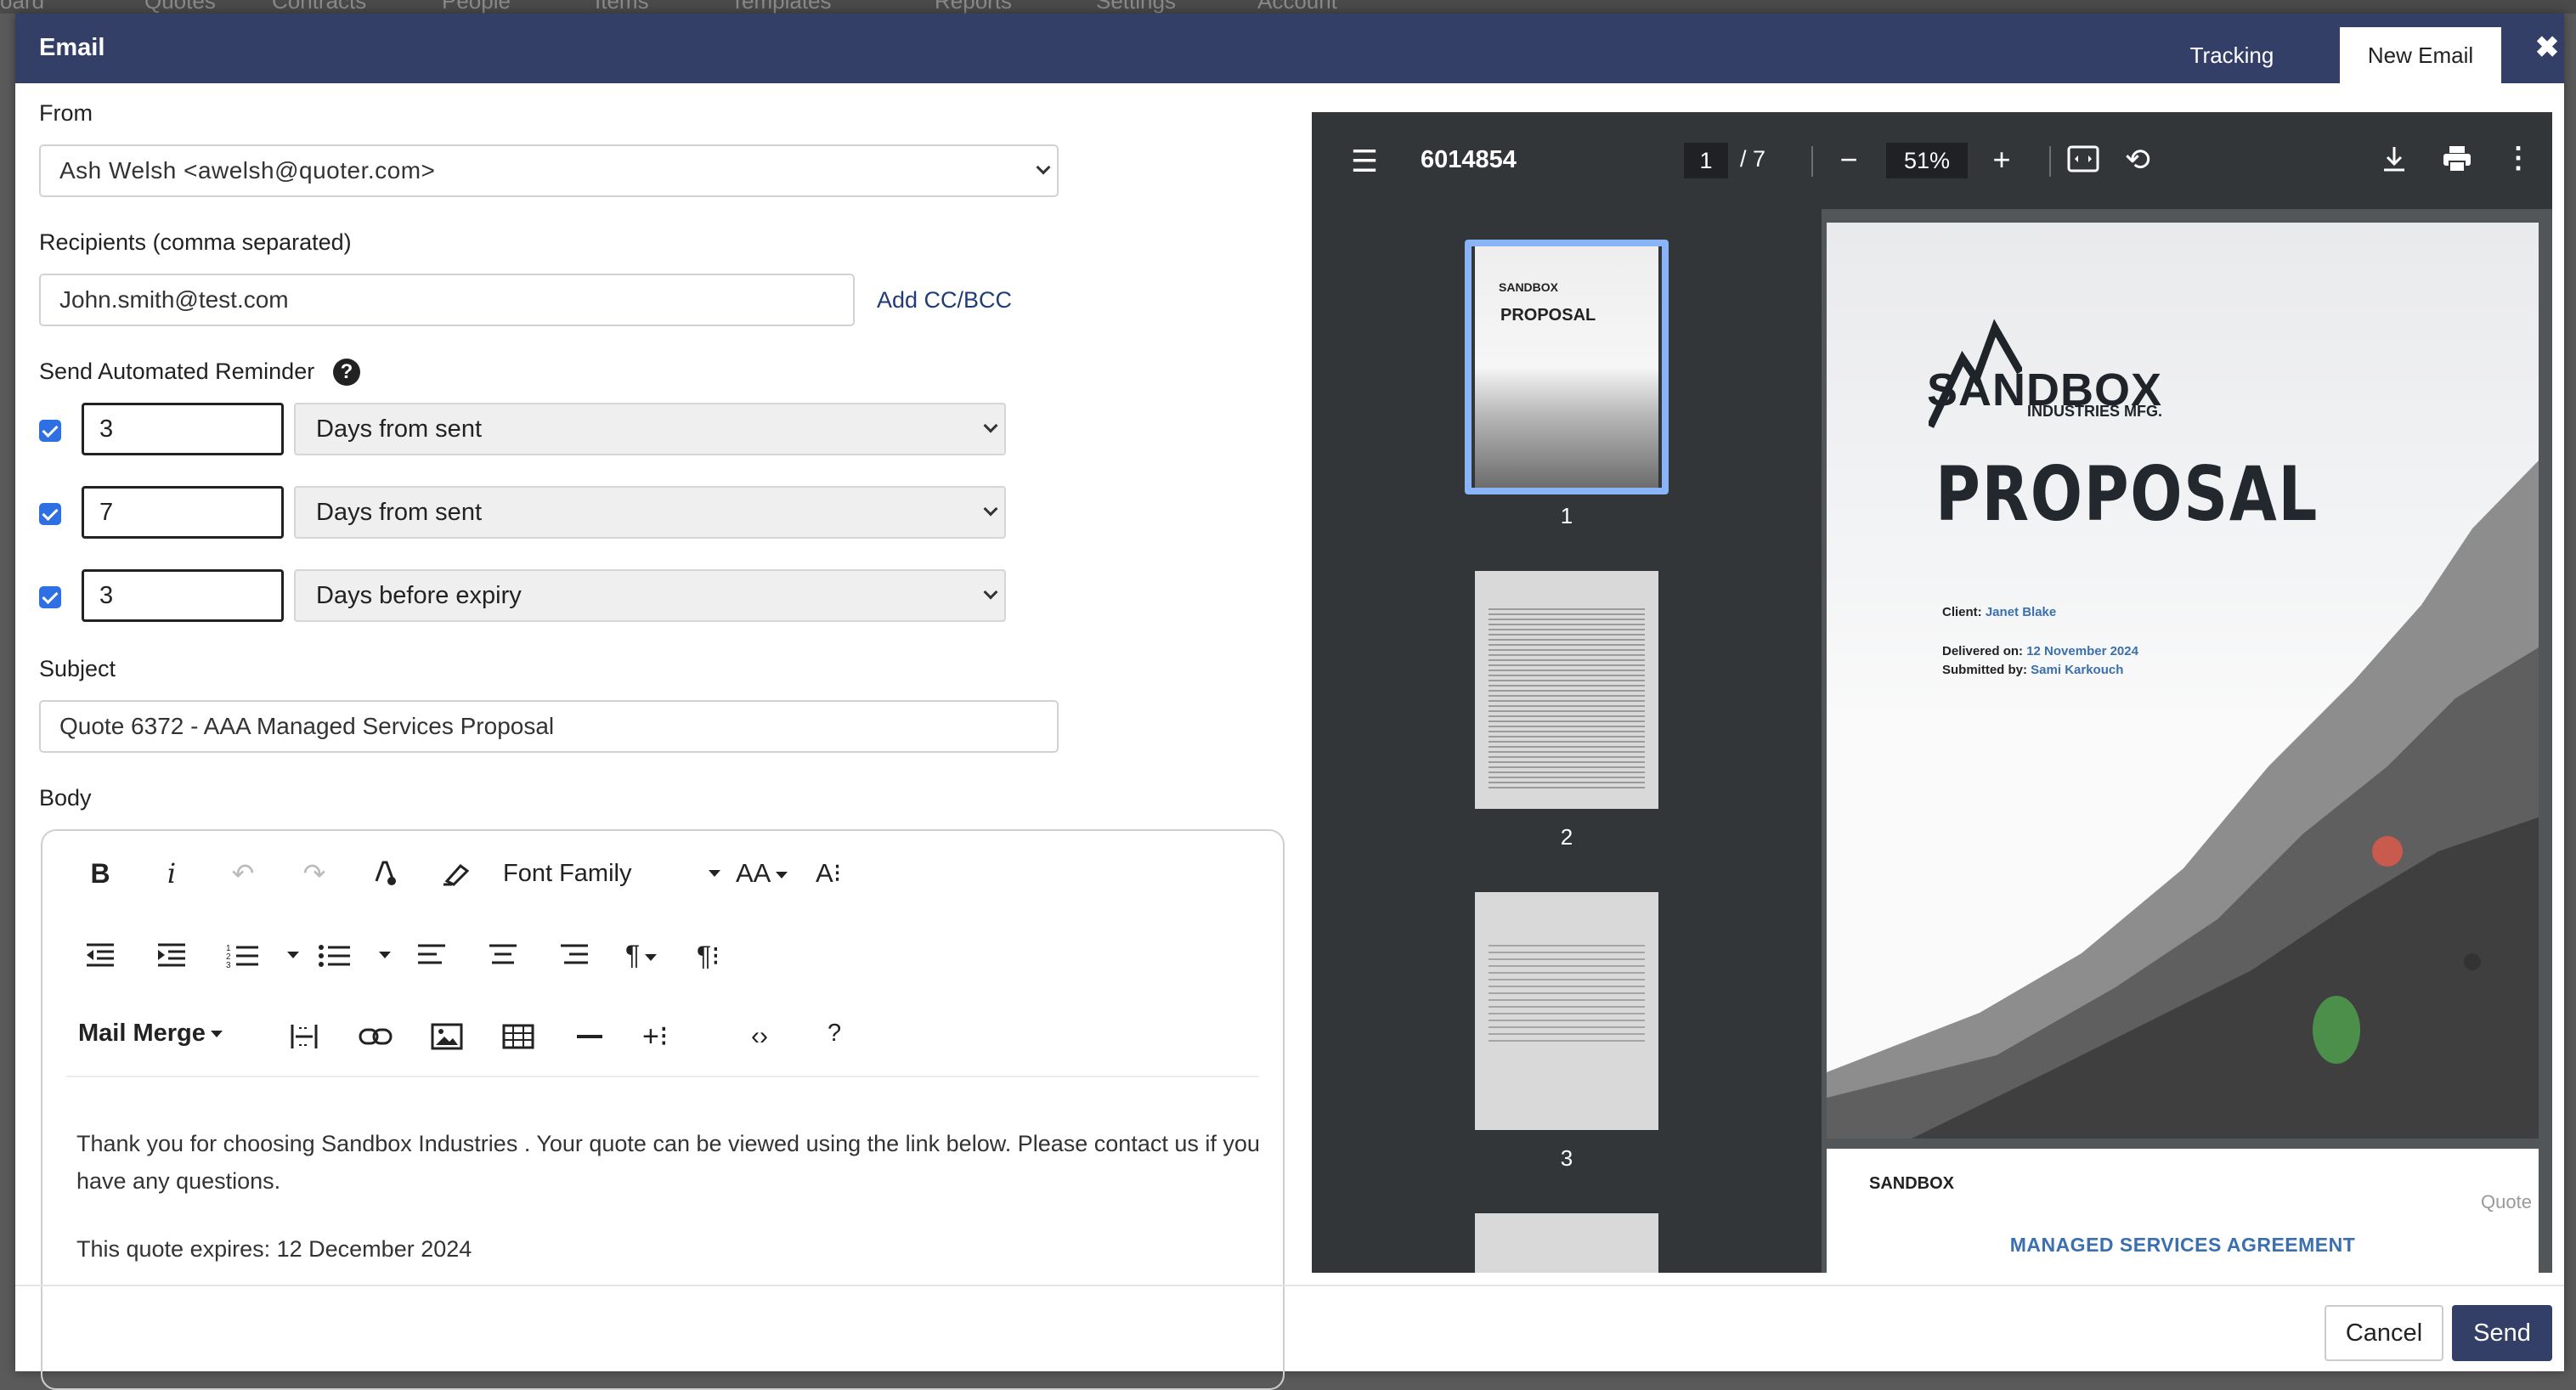 This screenshot has width=2576, height=1390. Describe the element at coordinates (574, 955) in the screenshot. I see `align-right-icon` at that location.